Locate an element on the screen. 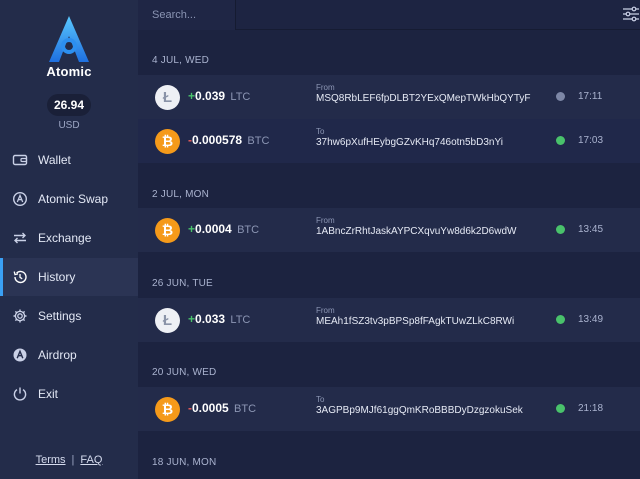  sidebar-item-label: Atomic Swap is located at coordinates (73, 199).